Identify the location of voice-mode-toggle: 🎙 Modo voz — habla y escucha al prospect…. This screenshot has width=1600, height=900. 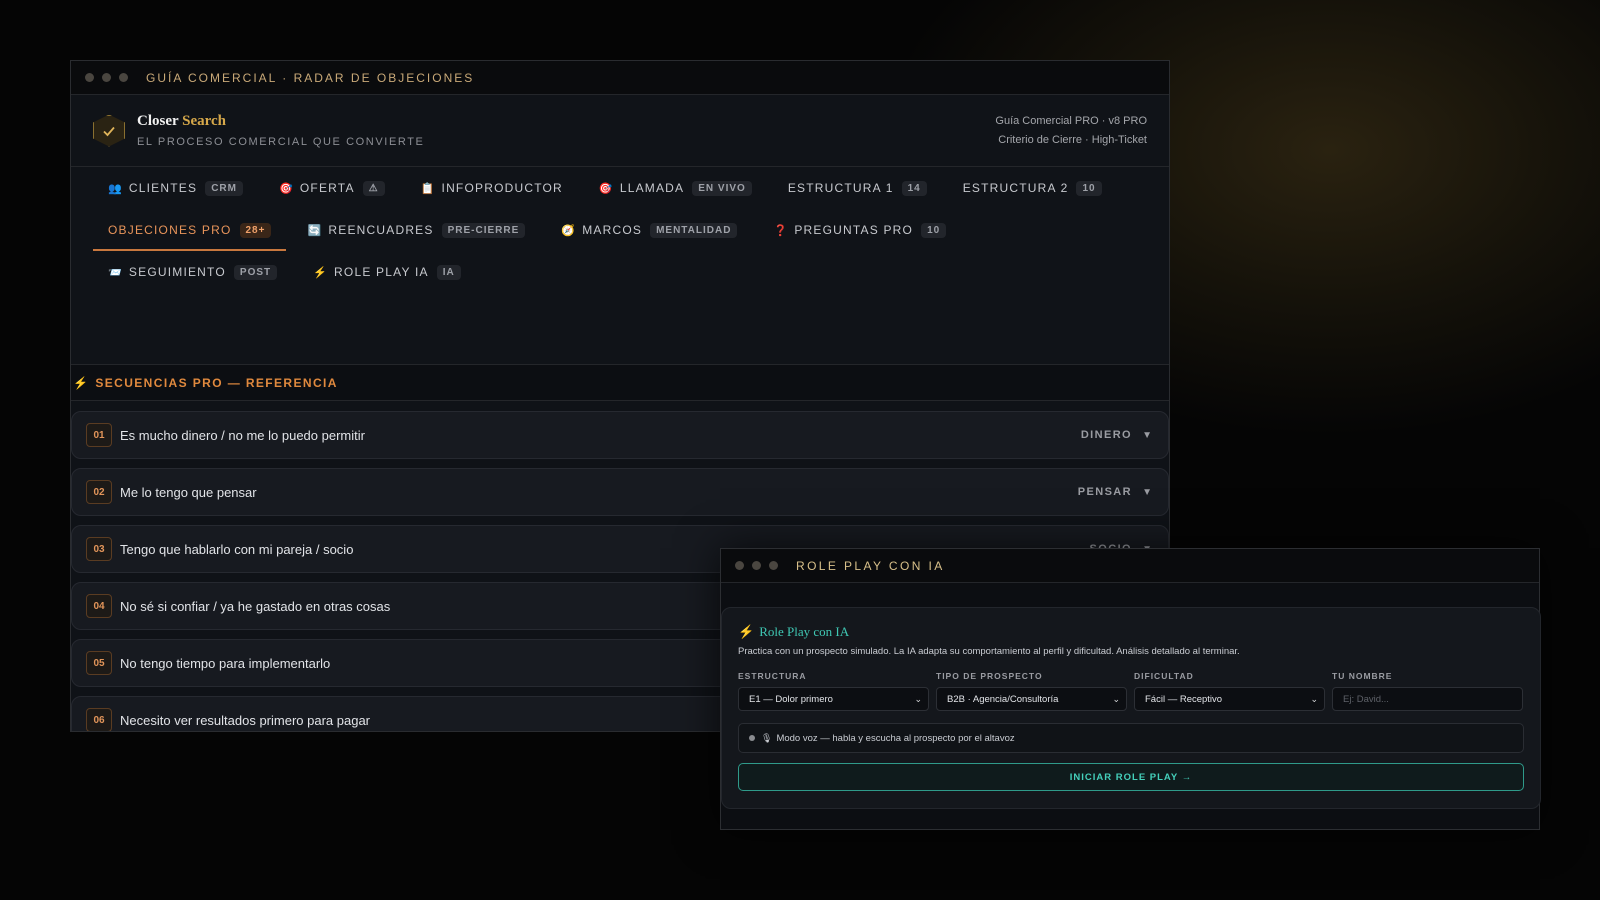
(1131, 738).